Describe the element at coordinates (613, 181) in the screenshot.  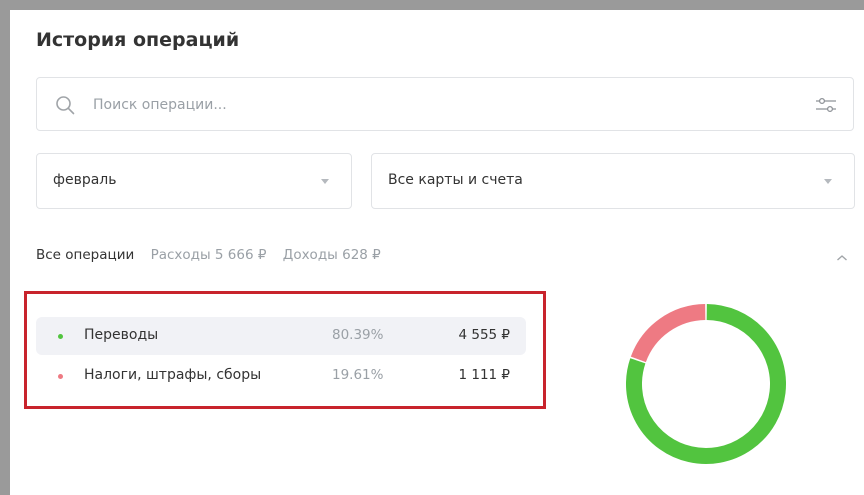
I see `cards-select: Все карты и счета` at that location.